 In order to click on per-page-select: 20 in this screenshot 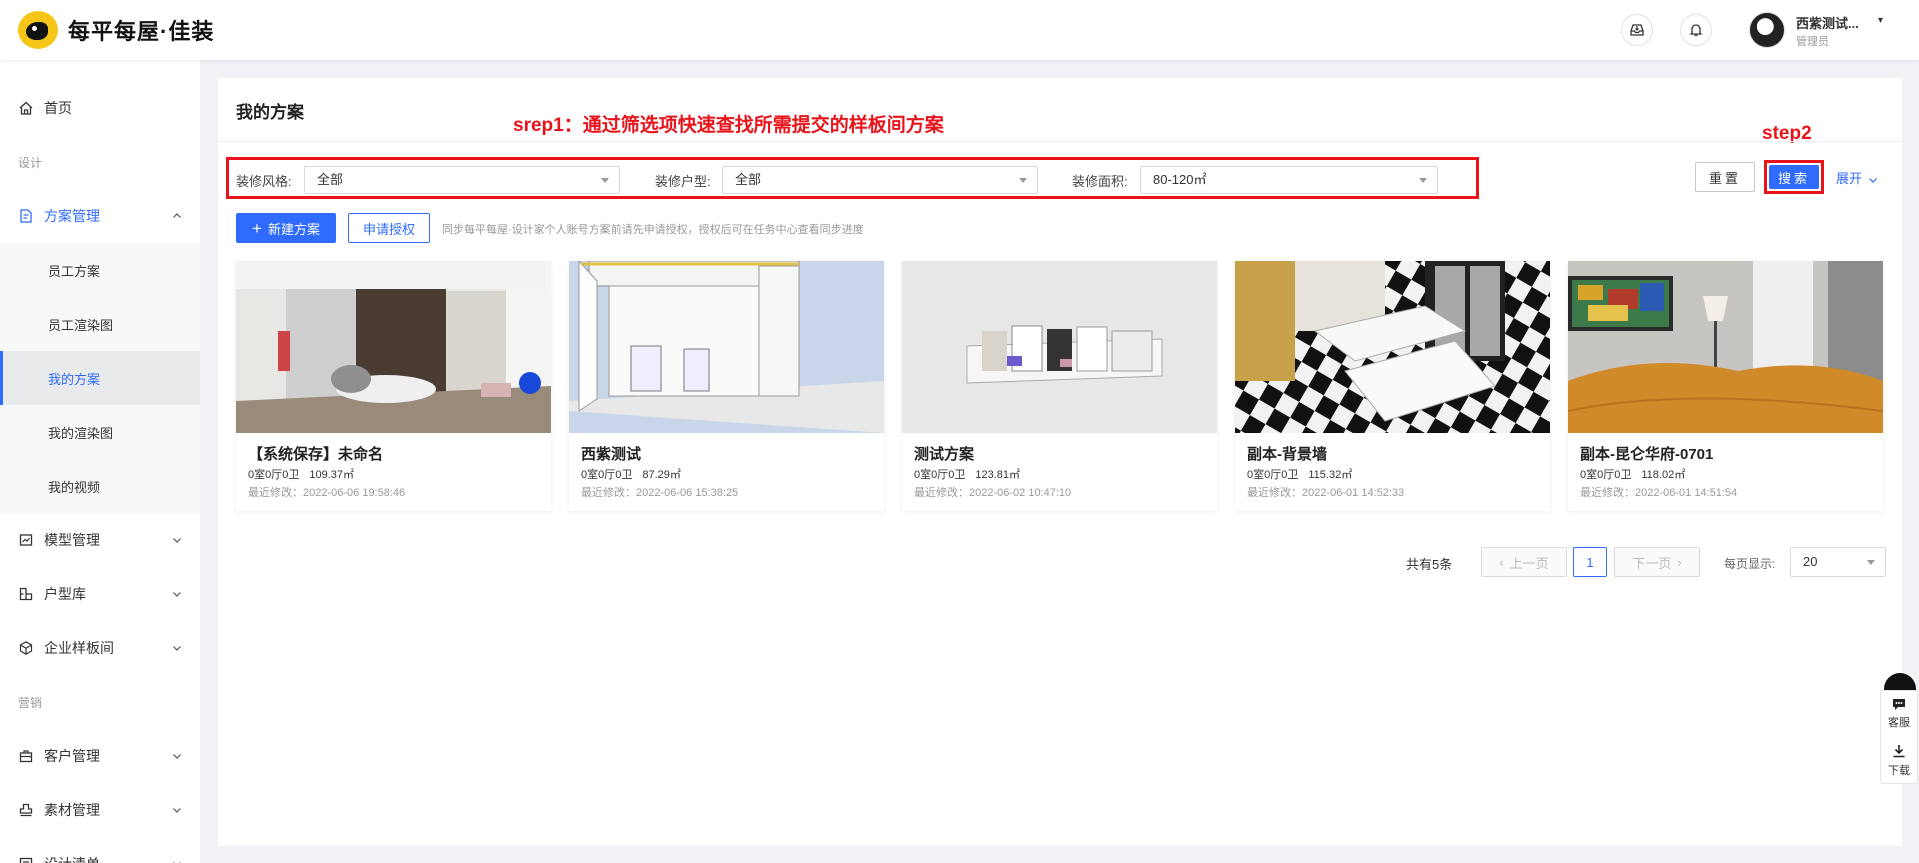, I will do `click(1838, 562)`.